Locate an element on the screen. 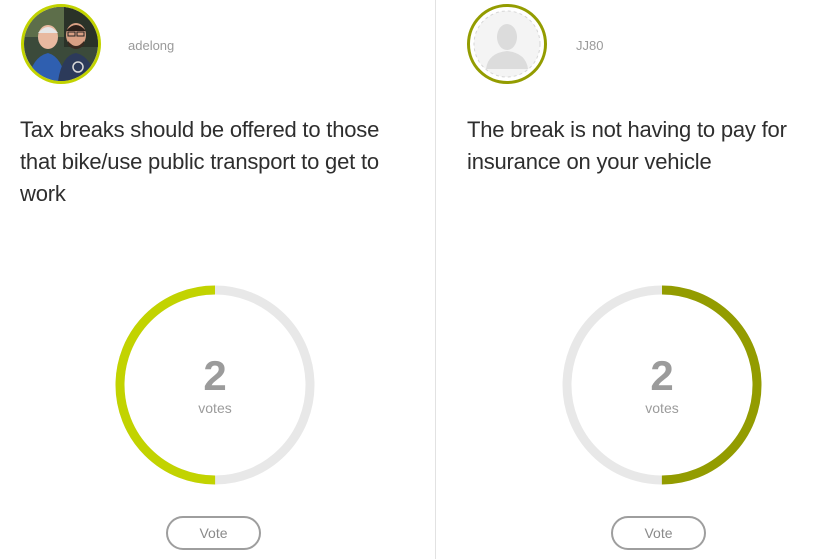  username: JJ80 is located at coordinates (589, 45).